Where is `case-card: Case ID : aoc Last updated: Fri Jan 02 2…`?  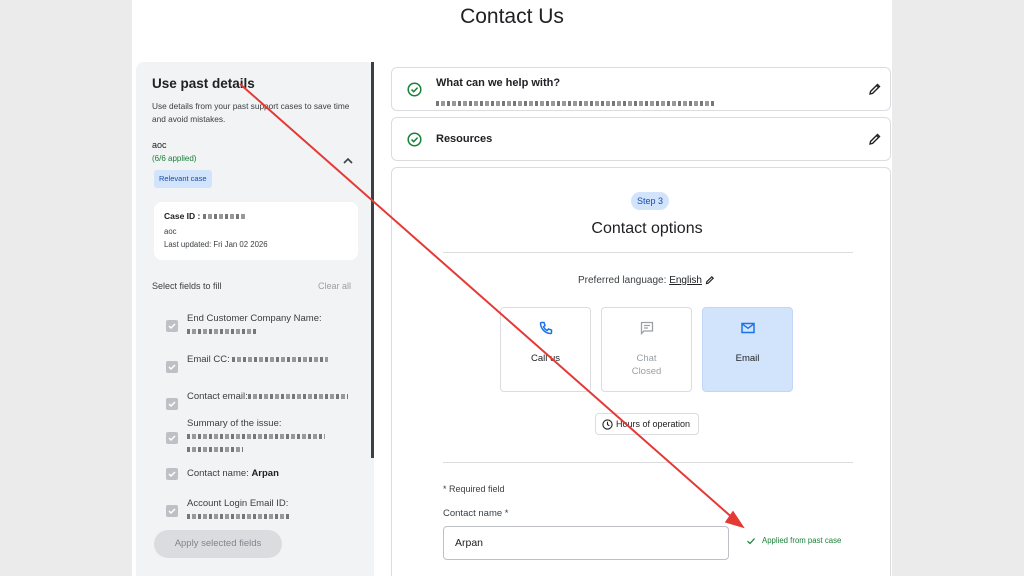
case-card: Case ID : aoc Last updated: Fri Jan 02 2… is located at coordinates (256, 231).